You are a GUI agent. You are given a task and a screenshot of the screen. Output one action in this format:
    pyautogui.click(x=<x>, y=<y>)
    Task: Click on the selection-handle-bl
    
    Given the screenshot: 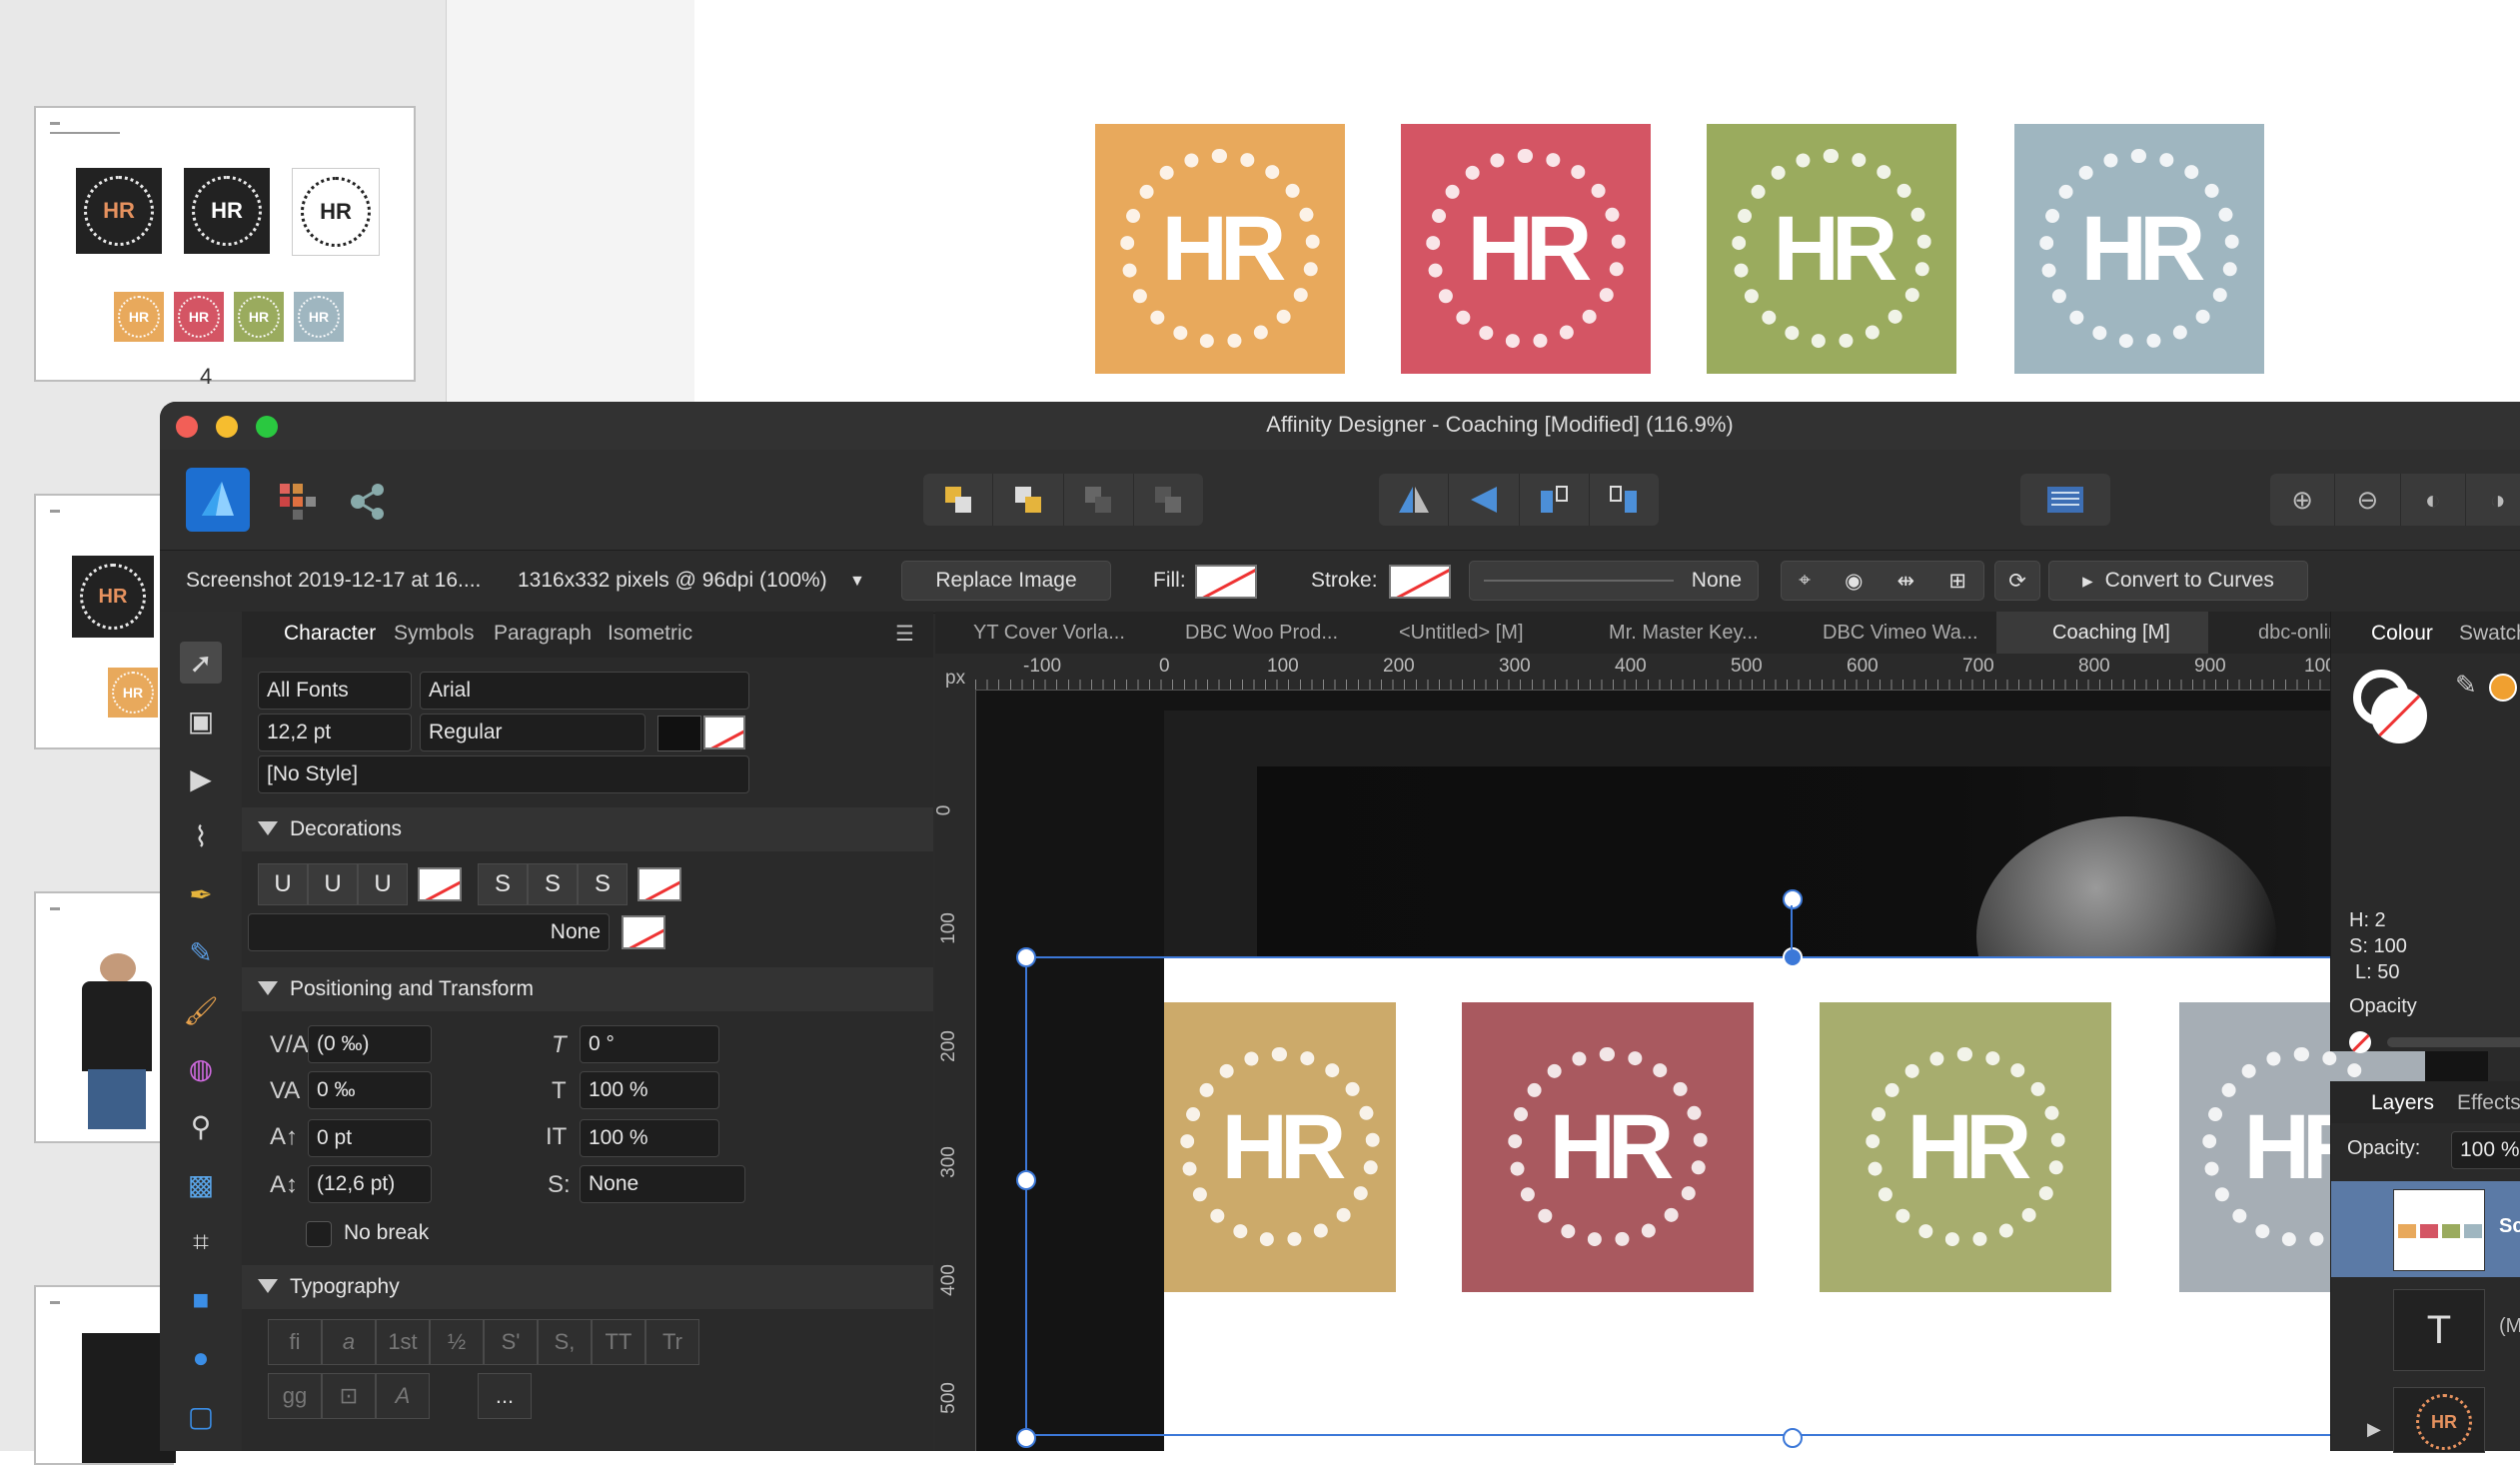 What is the action you would take?
    pyautogui.click(x=1026, y=1438)
    